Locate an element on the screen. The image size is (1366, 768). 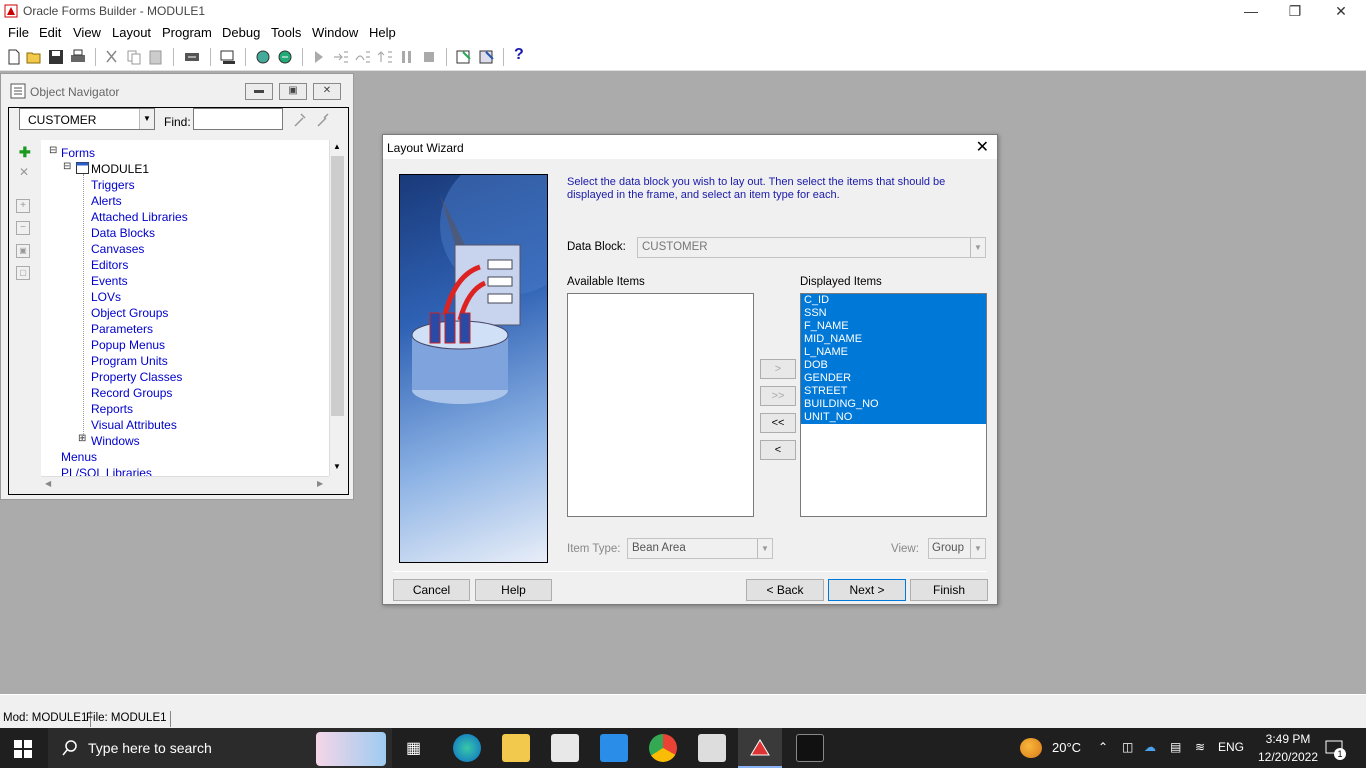
menu-tools: Tools is located at coordinates (286, 32).